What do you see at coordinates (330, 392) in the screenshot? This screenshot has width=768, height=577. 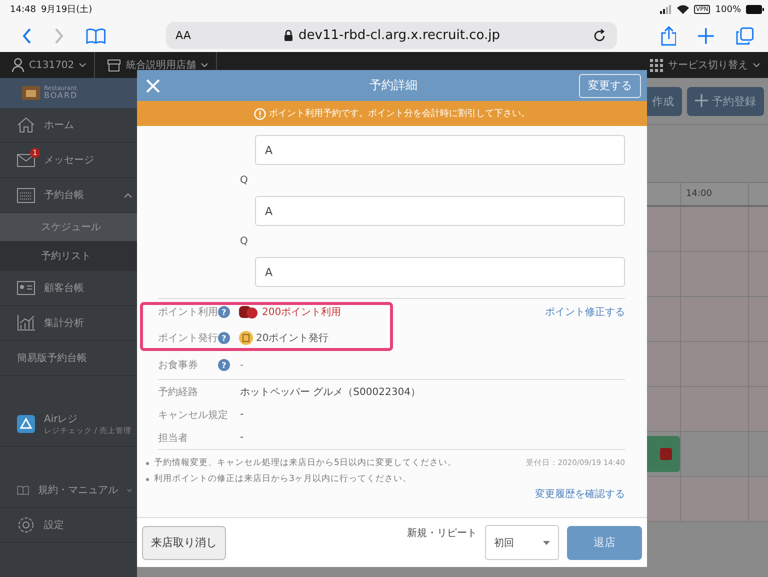 I see `detail-value: ホットペッパー グルメ（S00022304）` at bounding box center [330, 392].